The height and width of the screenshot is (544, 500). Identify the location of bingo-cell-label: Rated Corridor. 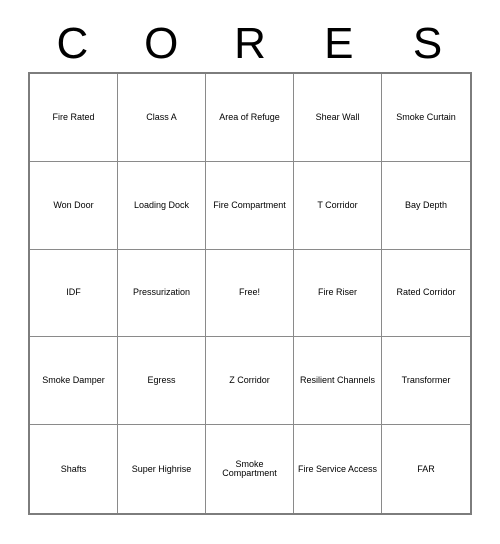
(426, 292).